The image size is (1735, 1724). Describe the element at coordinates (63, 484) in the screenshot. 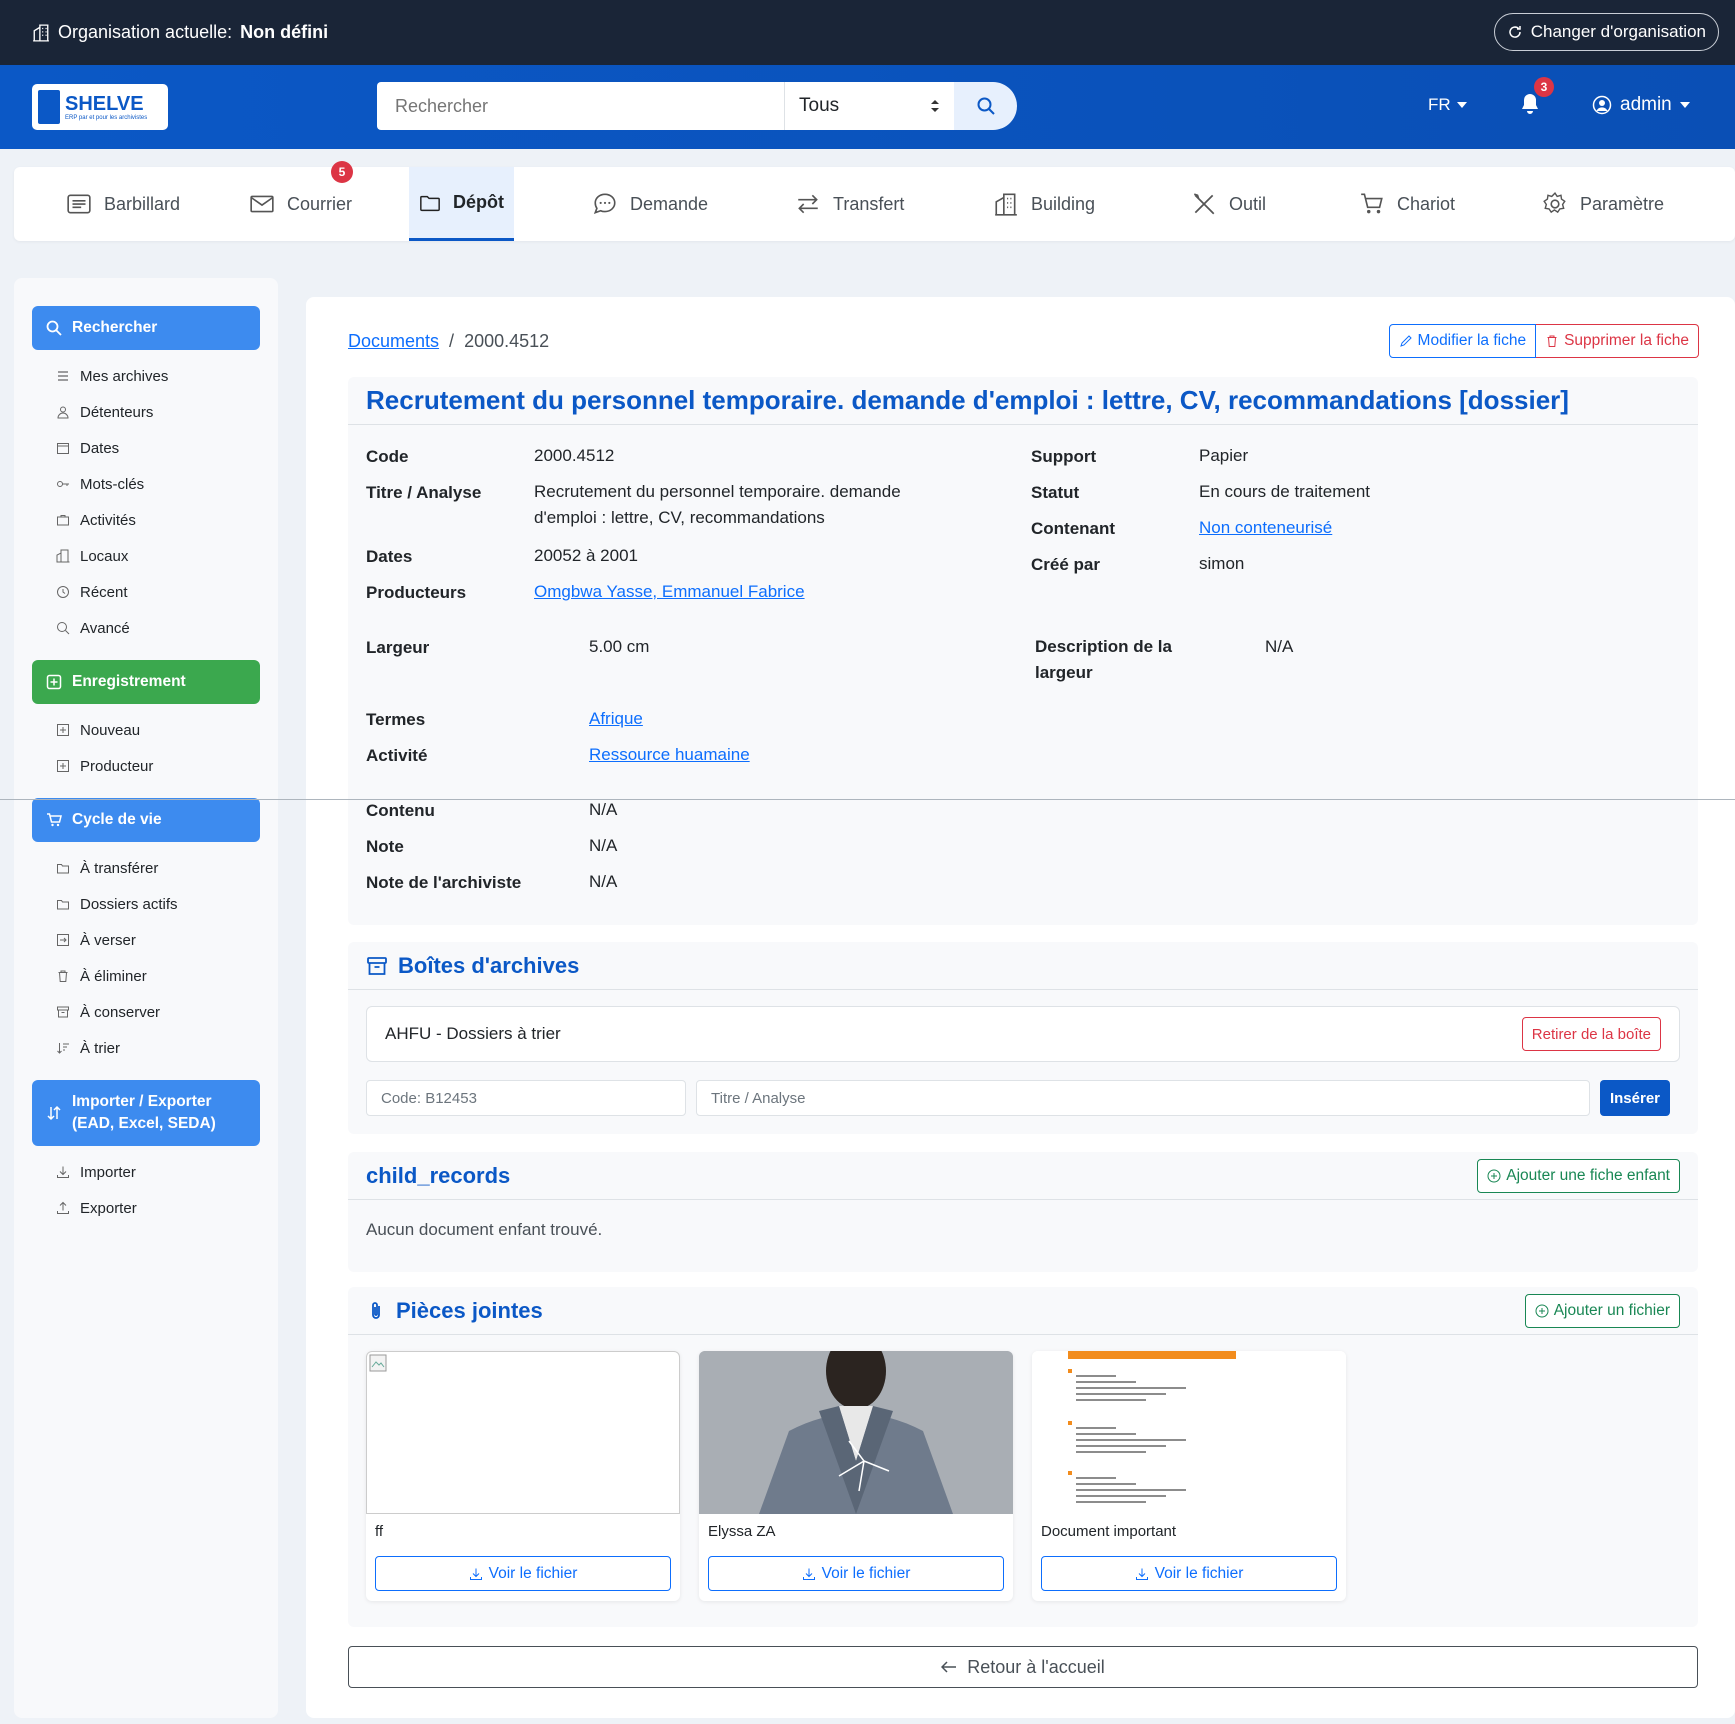

I see `key-icon` at that location.